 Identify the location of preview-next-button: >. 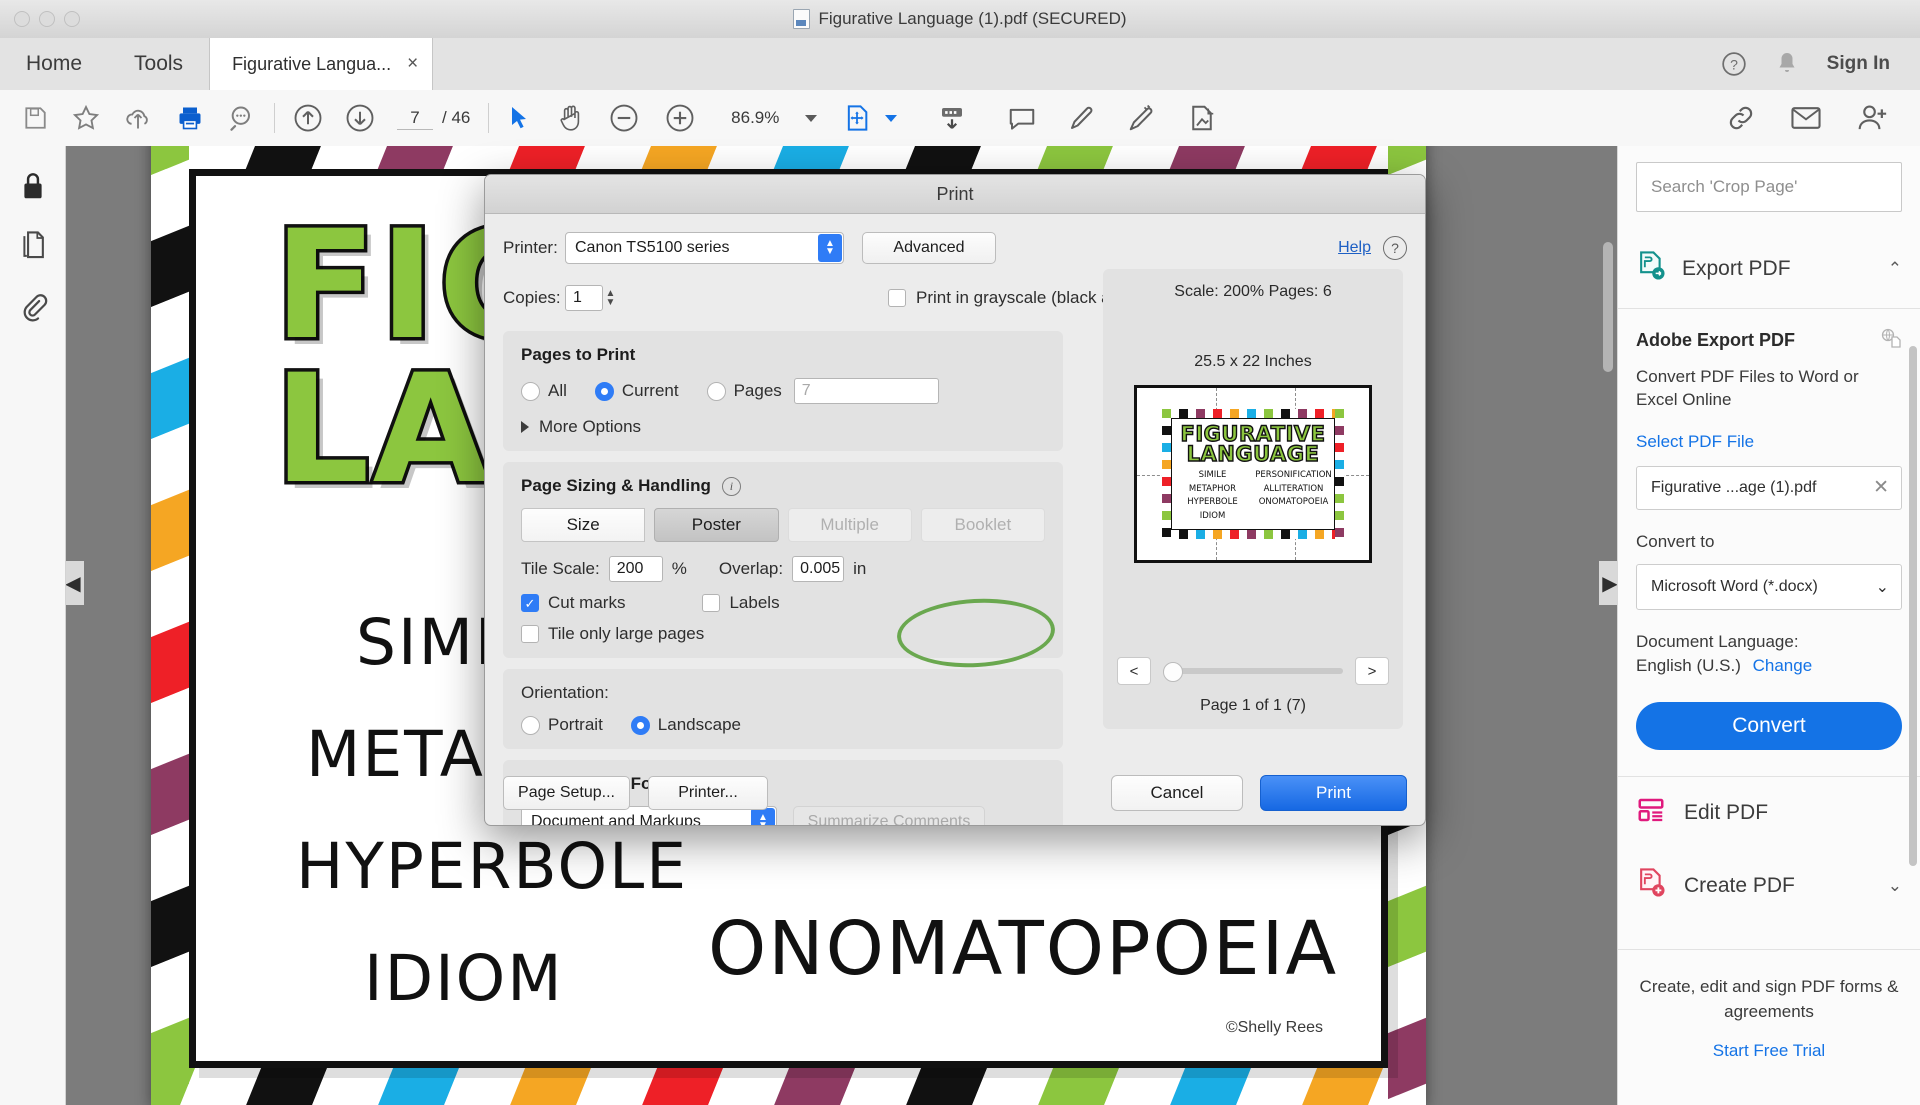
(1372, 671).